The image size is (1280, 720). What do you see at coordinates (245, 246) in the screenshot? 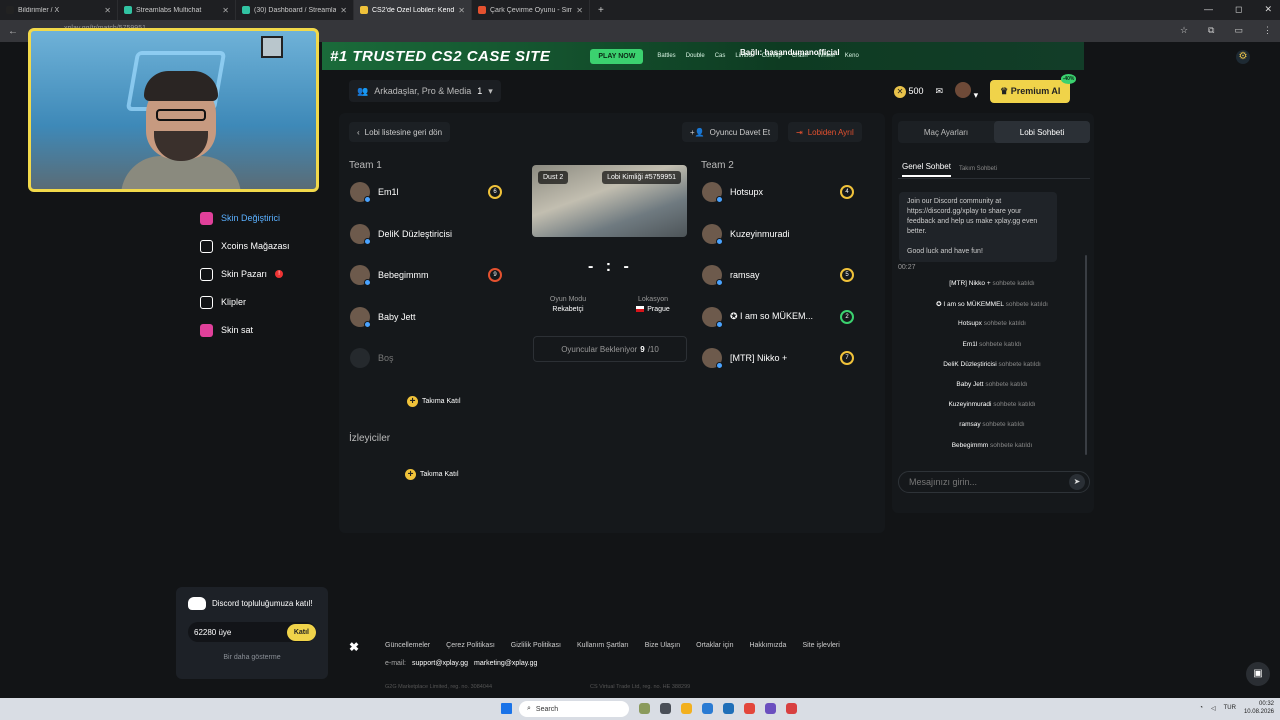
I see `sidebar-item: Xcoins Mağazası` at bounding box center [245, 246].